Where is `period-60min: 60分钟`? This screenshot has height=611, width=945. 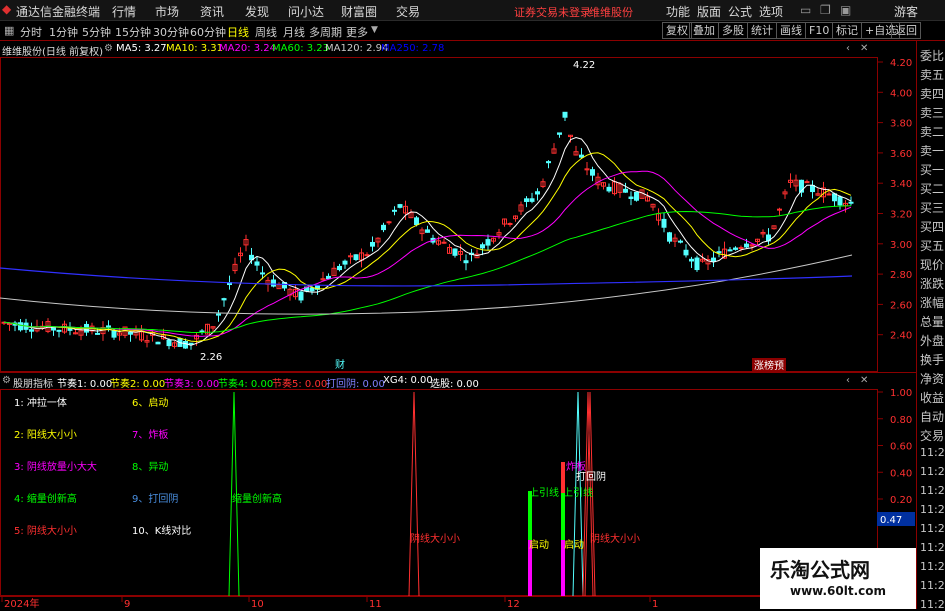
period-60min: 60分钟 is located at coordinates (208, 32).